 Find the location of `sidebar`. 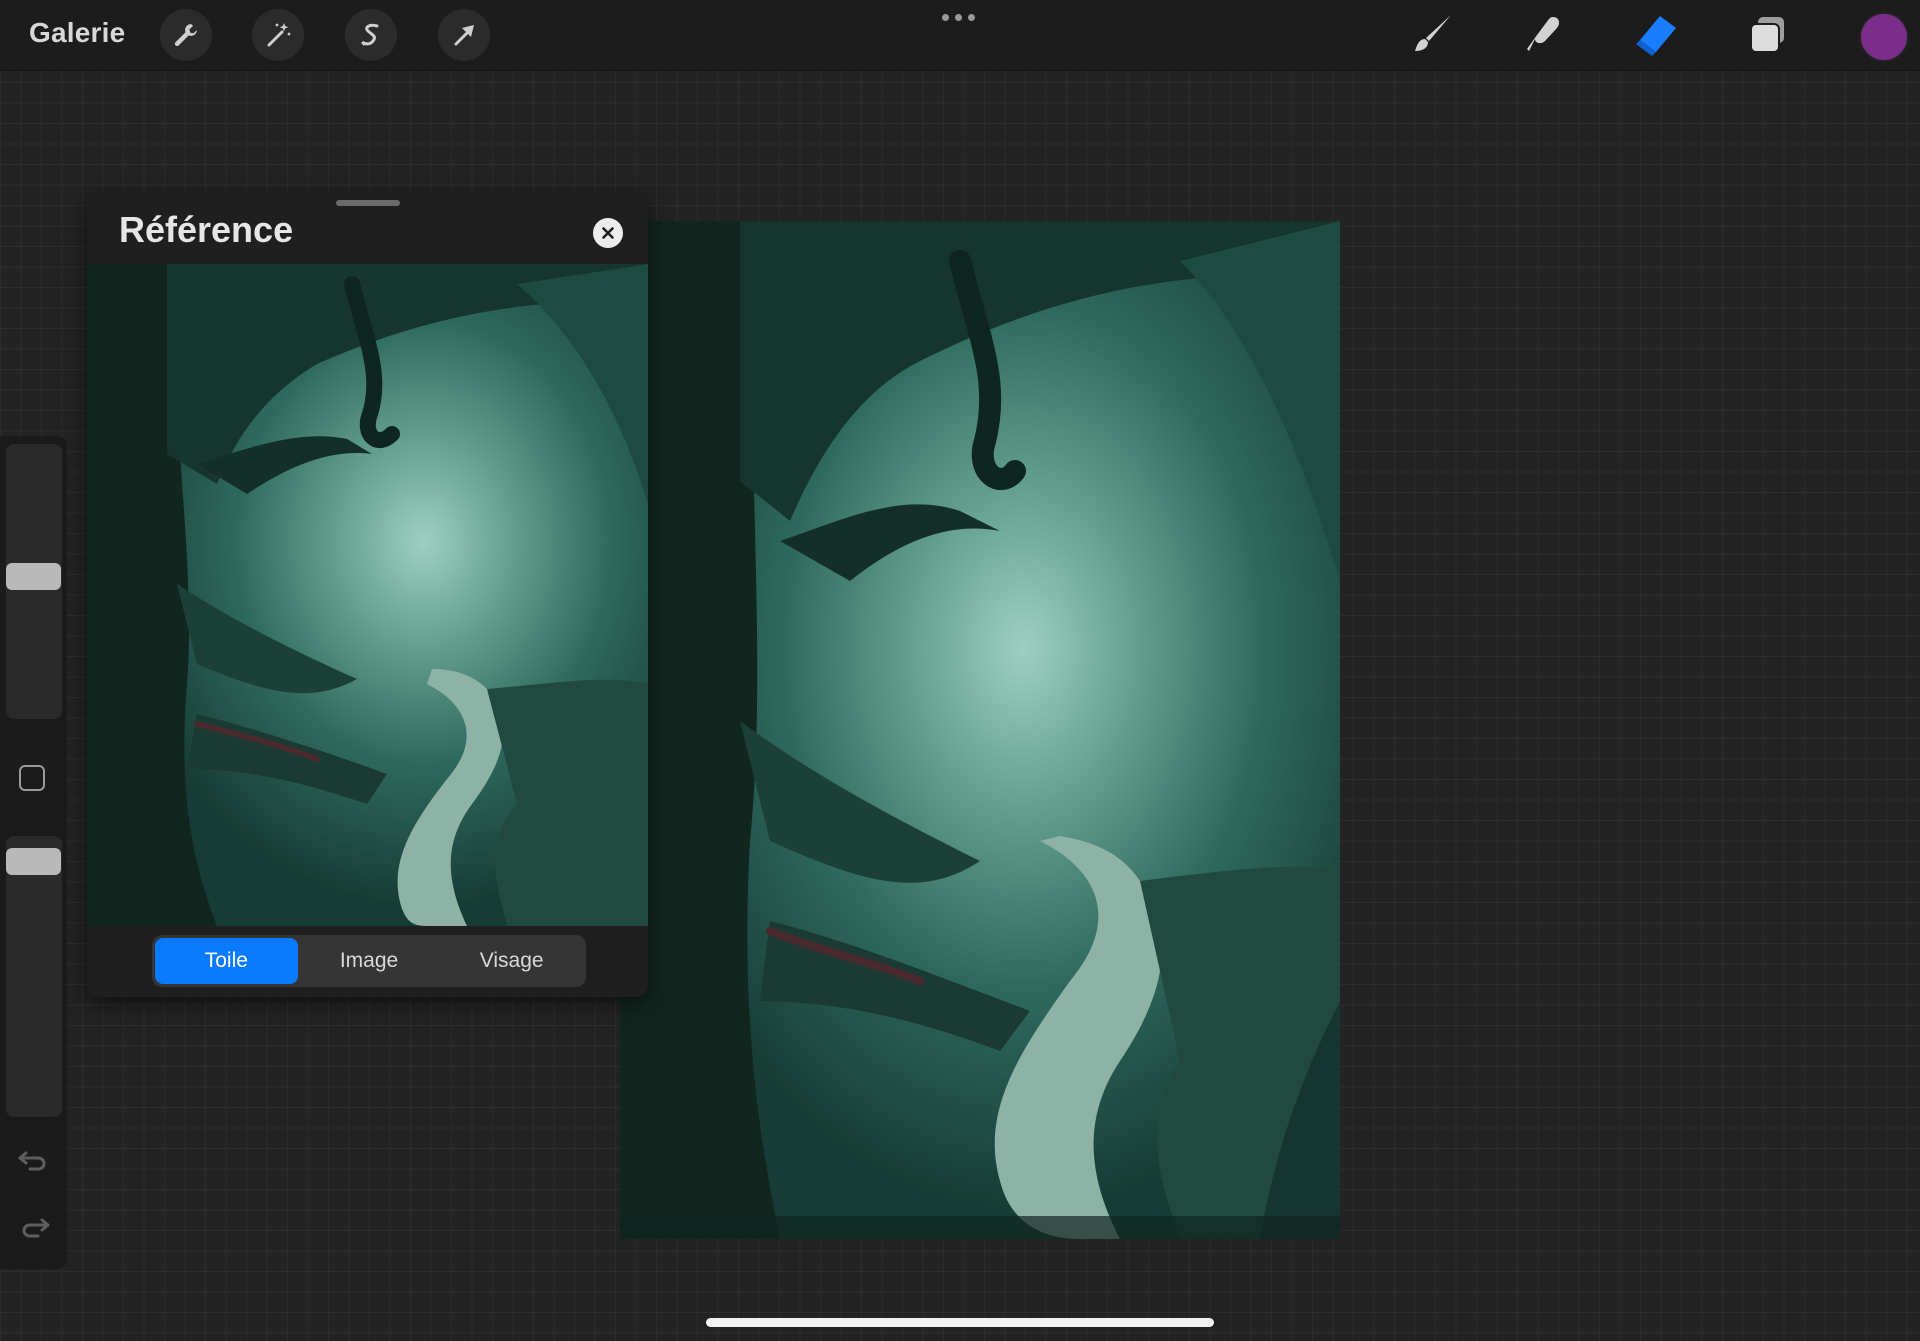

sidebar is located at coordinates (33, 852).